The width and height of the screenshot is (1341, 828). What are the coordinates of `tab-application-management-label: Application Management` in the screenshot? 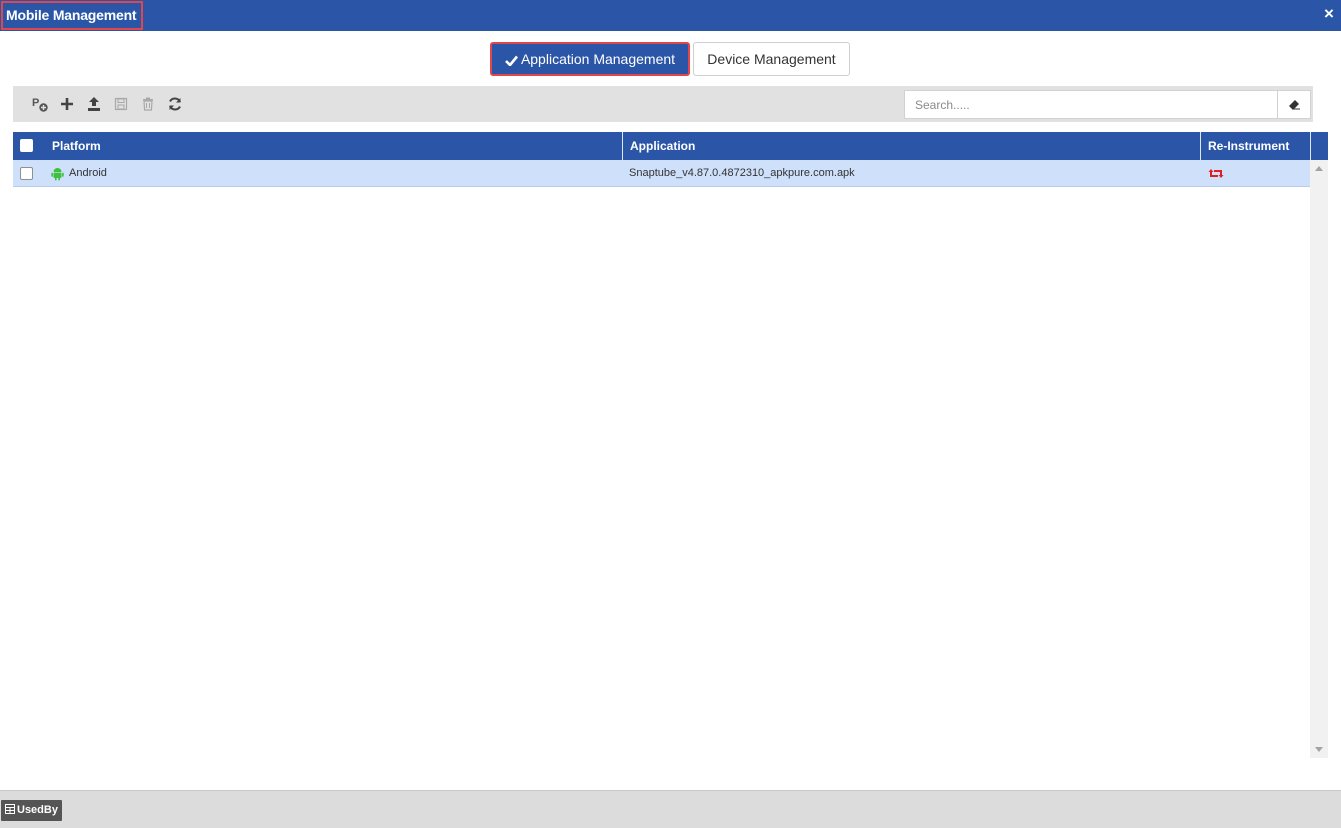 It's located at (598, 59).